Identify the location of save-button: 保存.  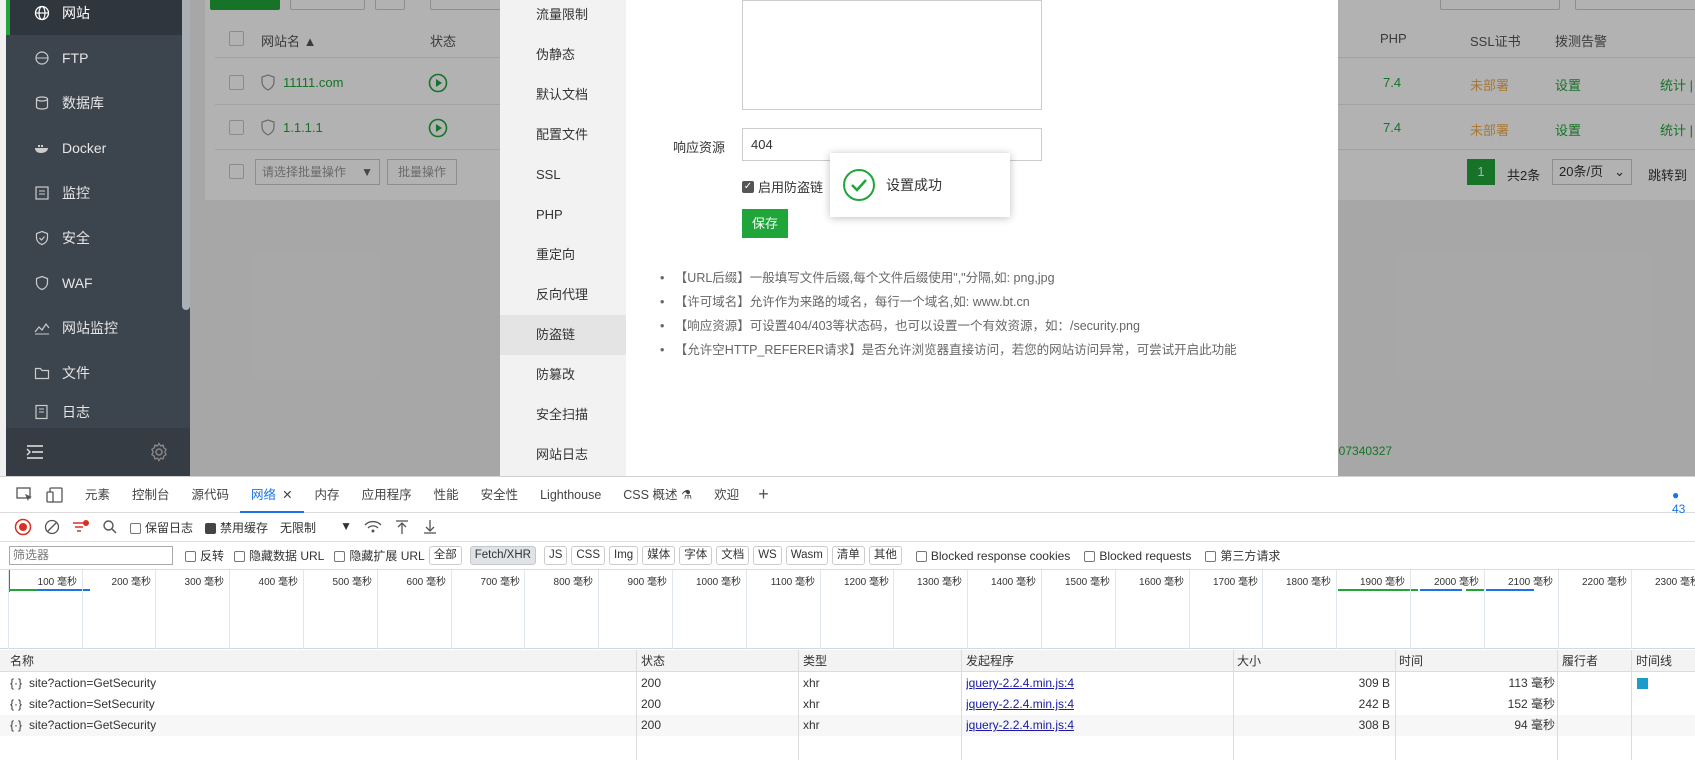
(765, 223).